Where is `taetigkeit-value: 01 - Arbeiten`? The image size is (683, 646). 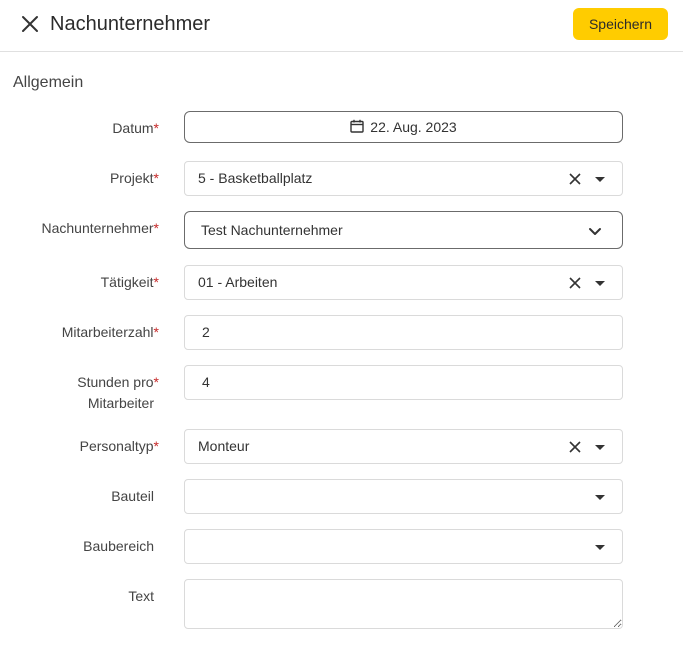 taetigkeit-value: 01 - Arbeiten is located at coordinates (238, 282).